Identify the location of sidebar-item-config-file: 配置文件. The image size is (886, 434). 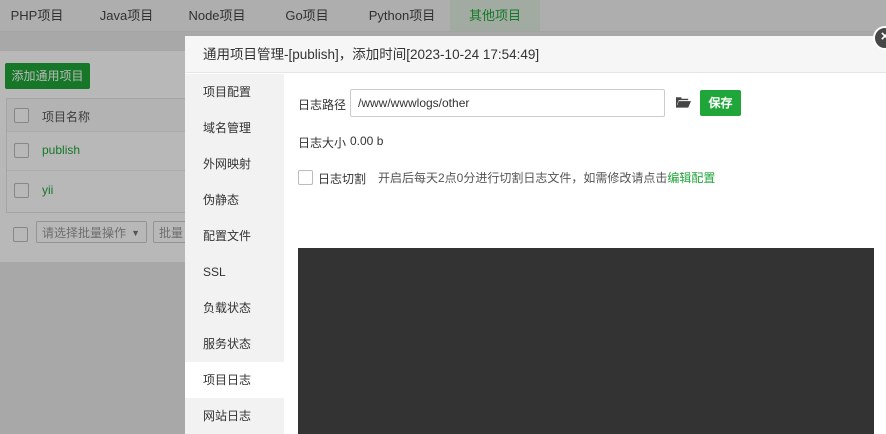
(234, 236).